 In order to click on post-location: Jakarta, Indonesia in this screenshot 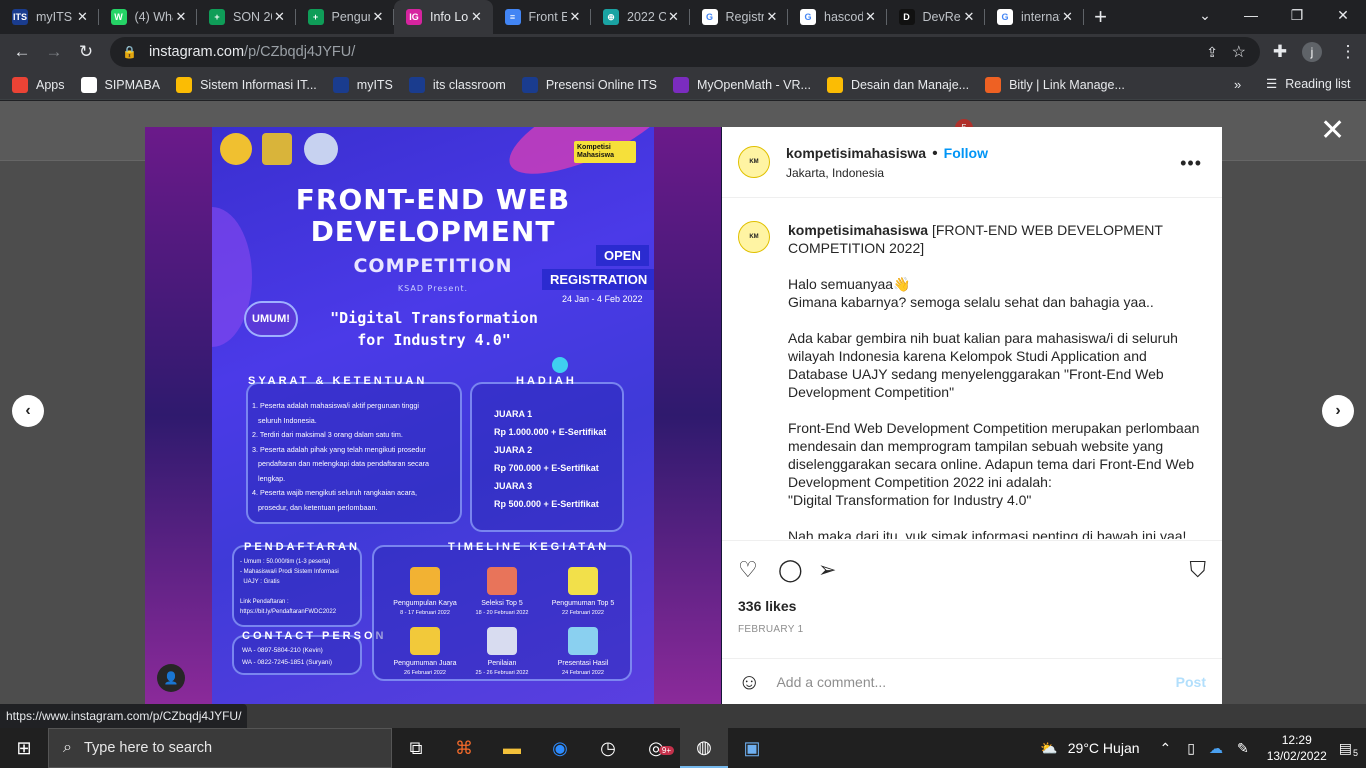, I will do `click(887, 173)`.